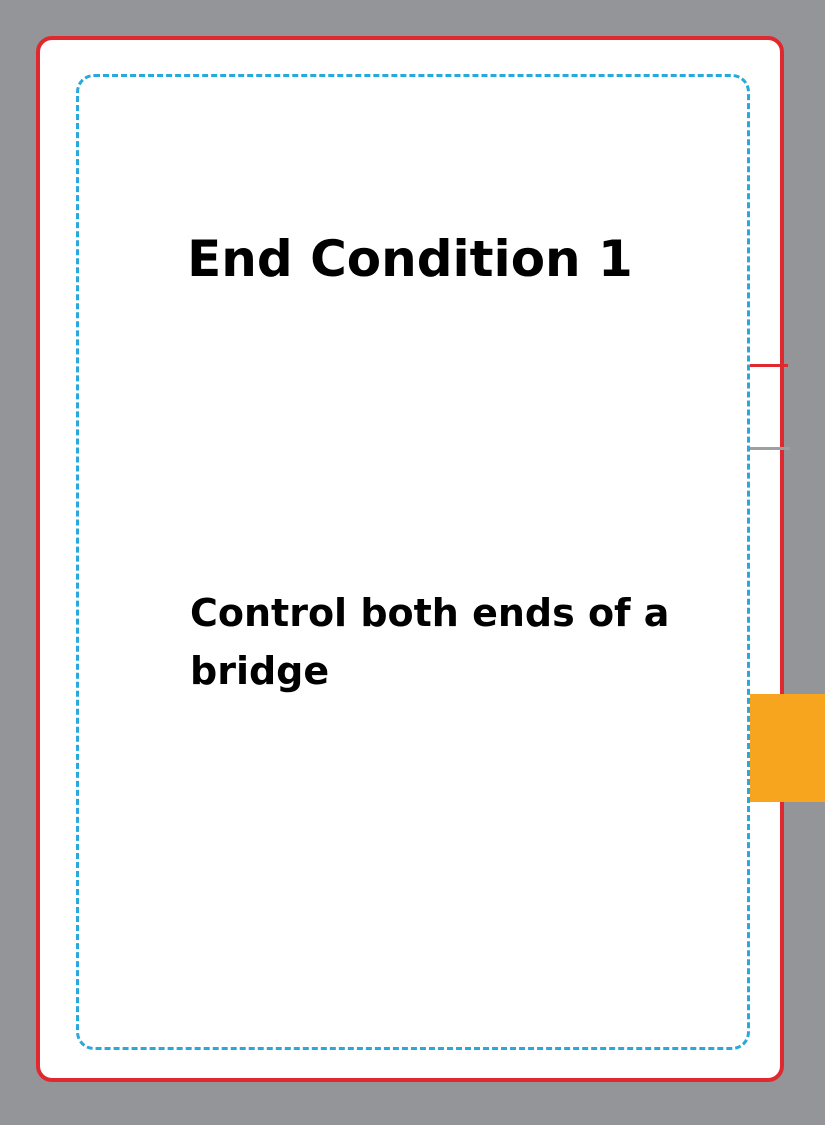 This screenshot has width=825, height=1125. Describe the element at coordinates (410, 259) in the screenshot. I see `card-title: End Condition 1` at that location.